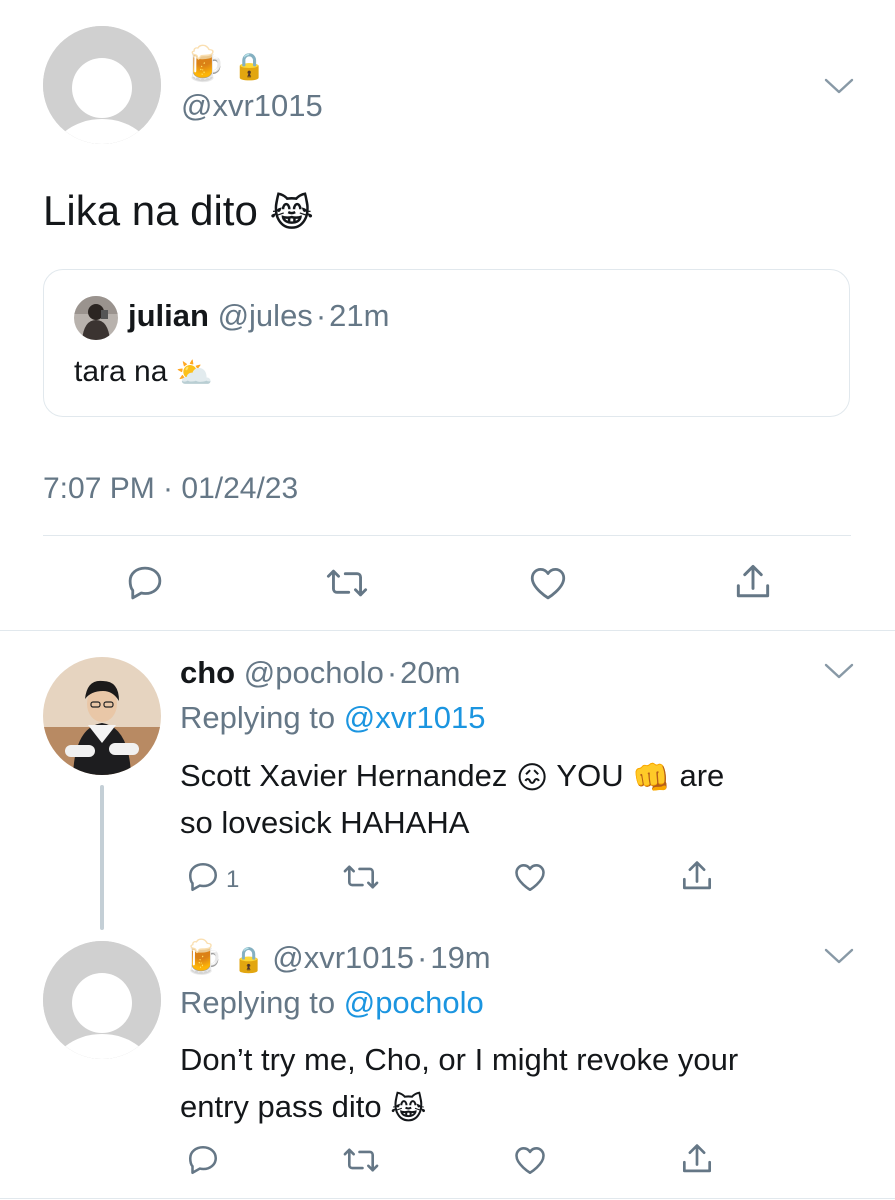 The width and height of the screenshot is (895, 1200). What do you see at coordinates (359, 315) in the screenshot?
I see `quote-time: 21m` at bounding box center [359, 315].